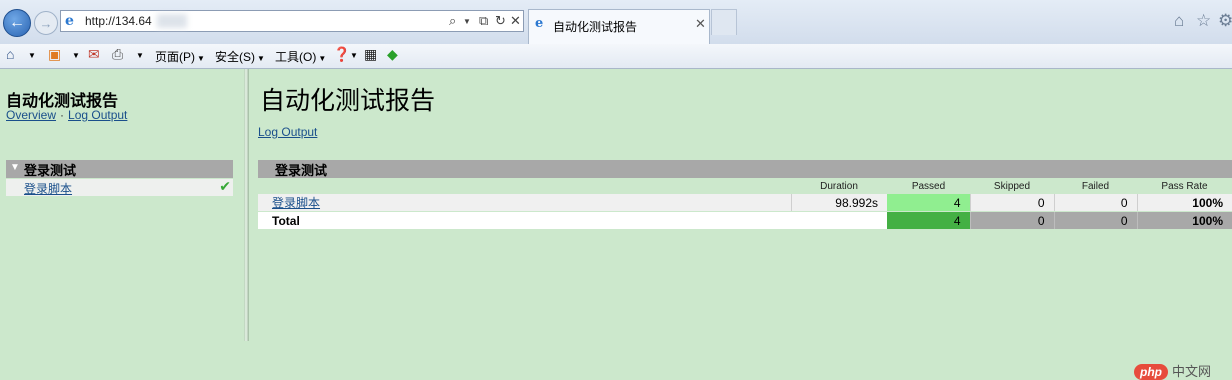 The height and width of the screenshot is (380, 1232). What do you see at coordinates (928, 203) in the screenshot?
I see `passed-cell: 4` at bounding box center [928, 203].